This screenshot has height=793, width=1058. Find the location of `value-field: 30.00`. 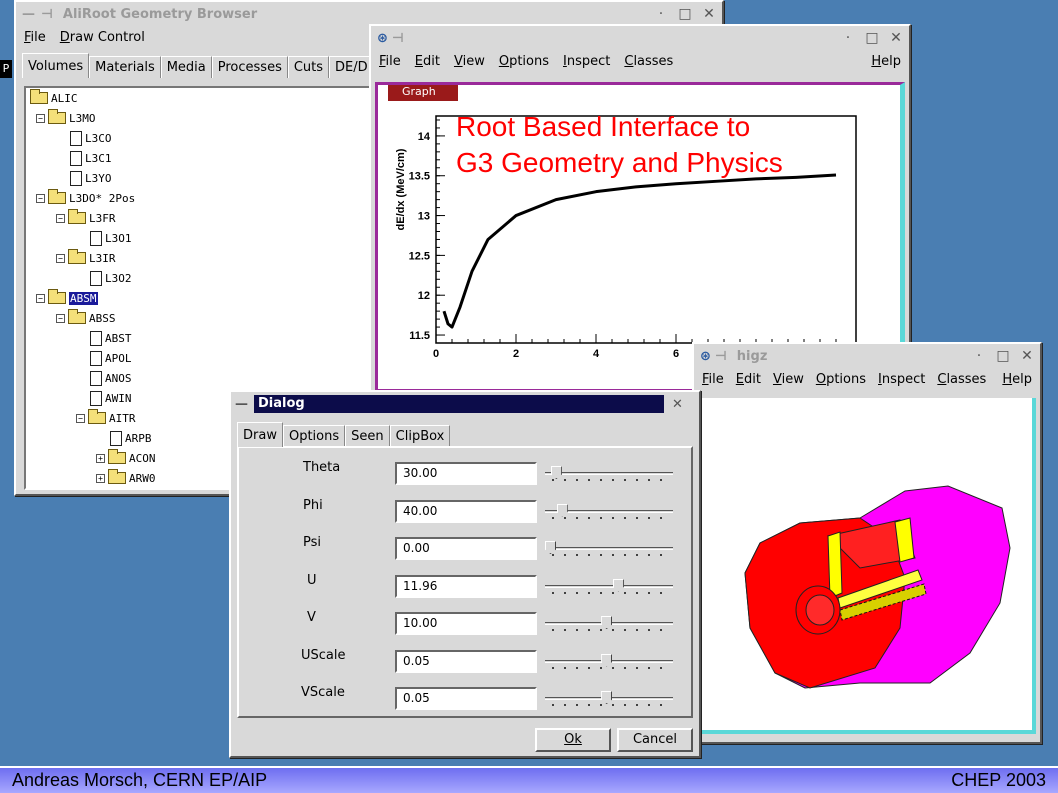

value-field: 30.00 is located at coordinates (466, 473).